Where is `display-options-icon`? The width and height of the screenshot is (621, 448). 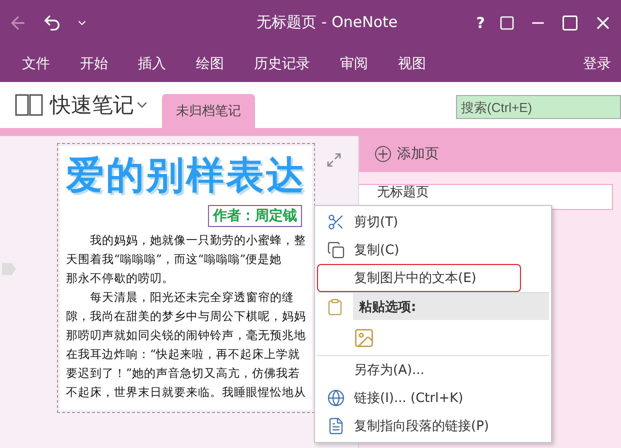
display-options-icon is located at coordinates (507, 22).